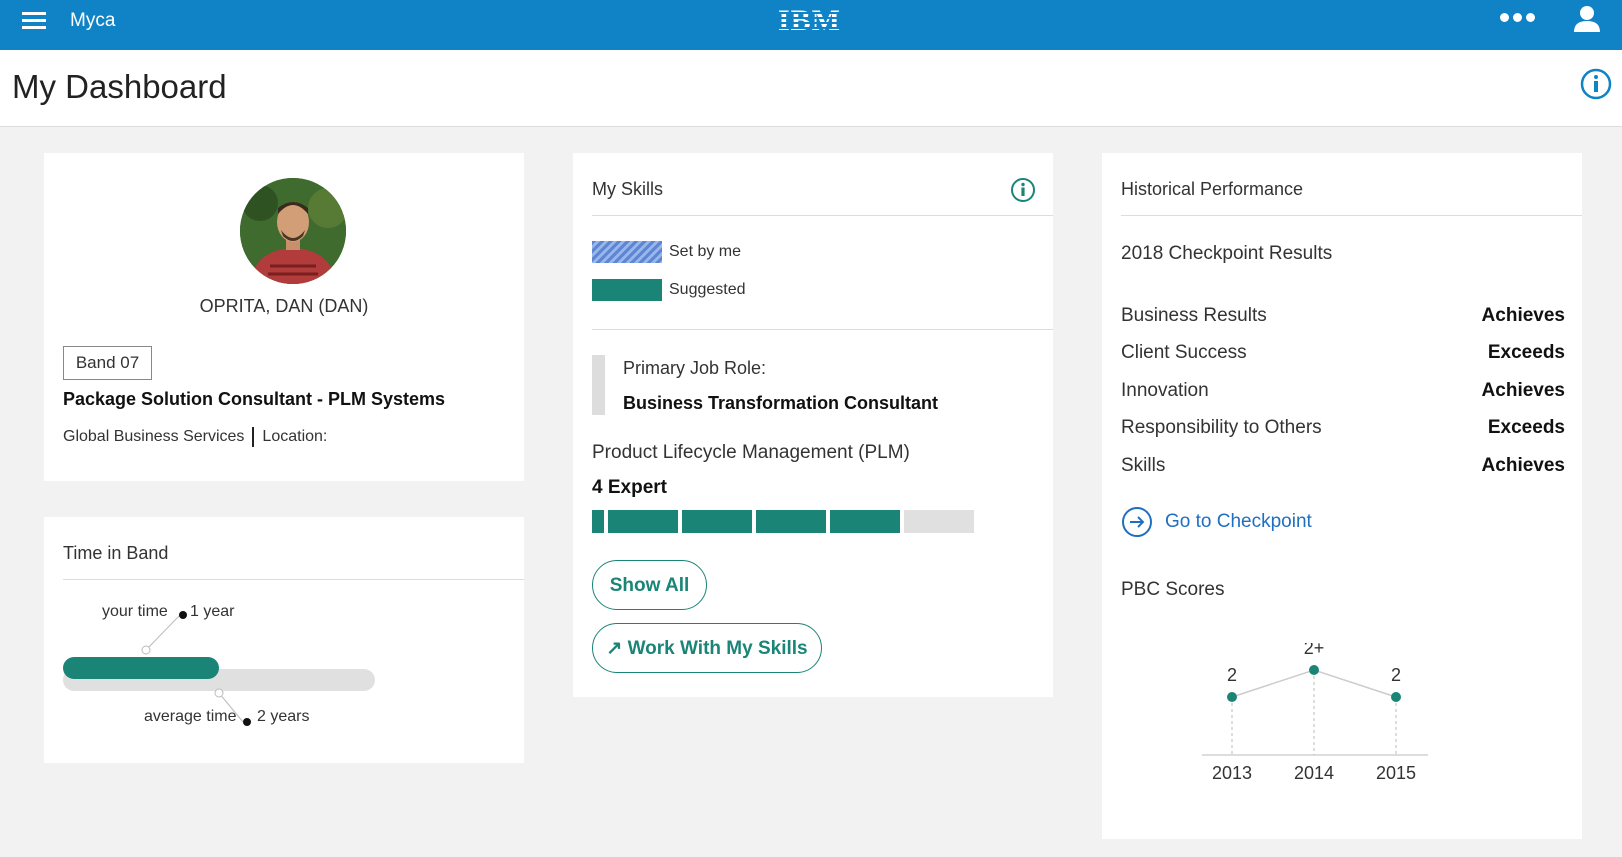  Describe the element at coordinates (811, 88) in the screenshot. I see `page-header: My Dashboard` at that location.